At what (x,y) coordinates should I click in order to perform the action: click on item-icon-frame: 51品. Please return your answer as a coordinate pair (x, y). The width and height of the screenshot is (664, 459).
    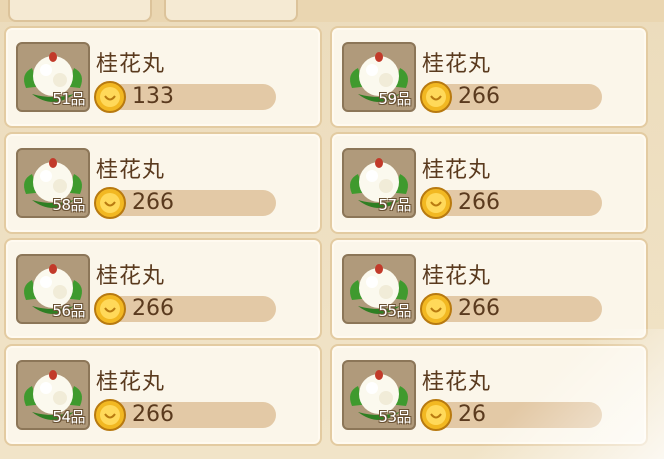
    Looking at the image, I should click on (53, 77).